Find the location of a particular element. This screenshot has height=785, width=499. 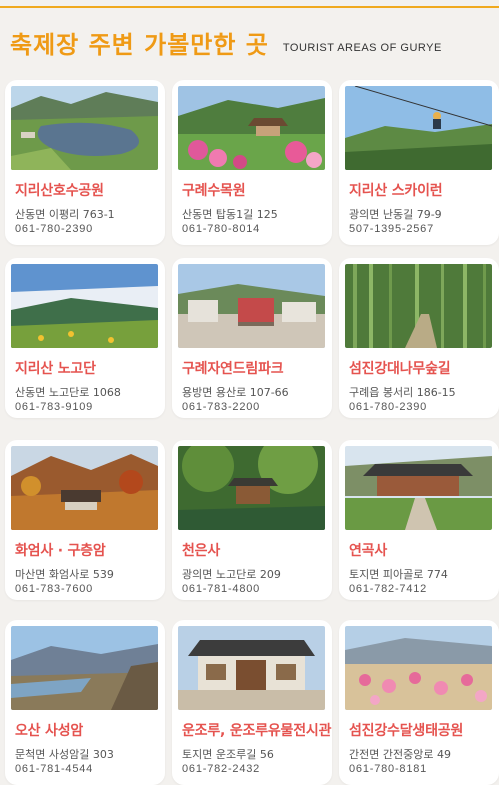

place-photo-sasungam is located at coordinates (84, 668).